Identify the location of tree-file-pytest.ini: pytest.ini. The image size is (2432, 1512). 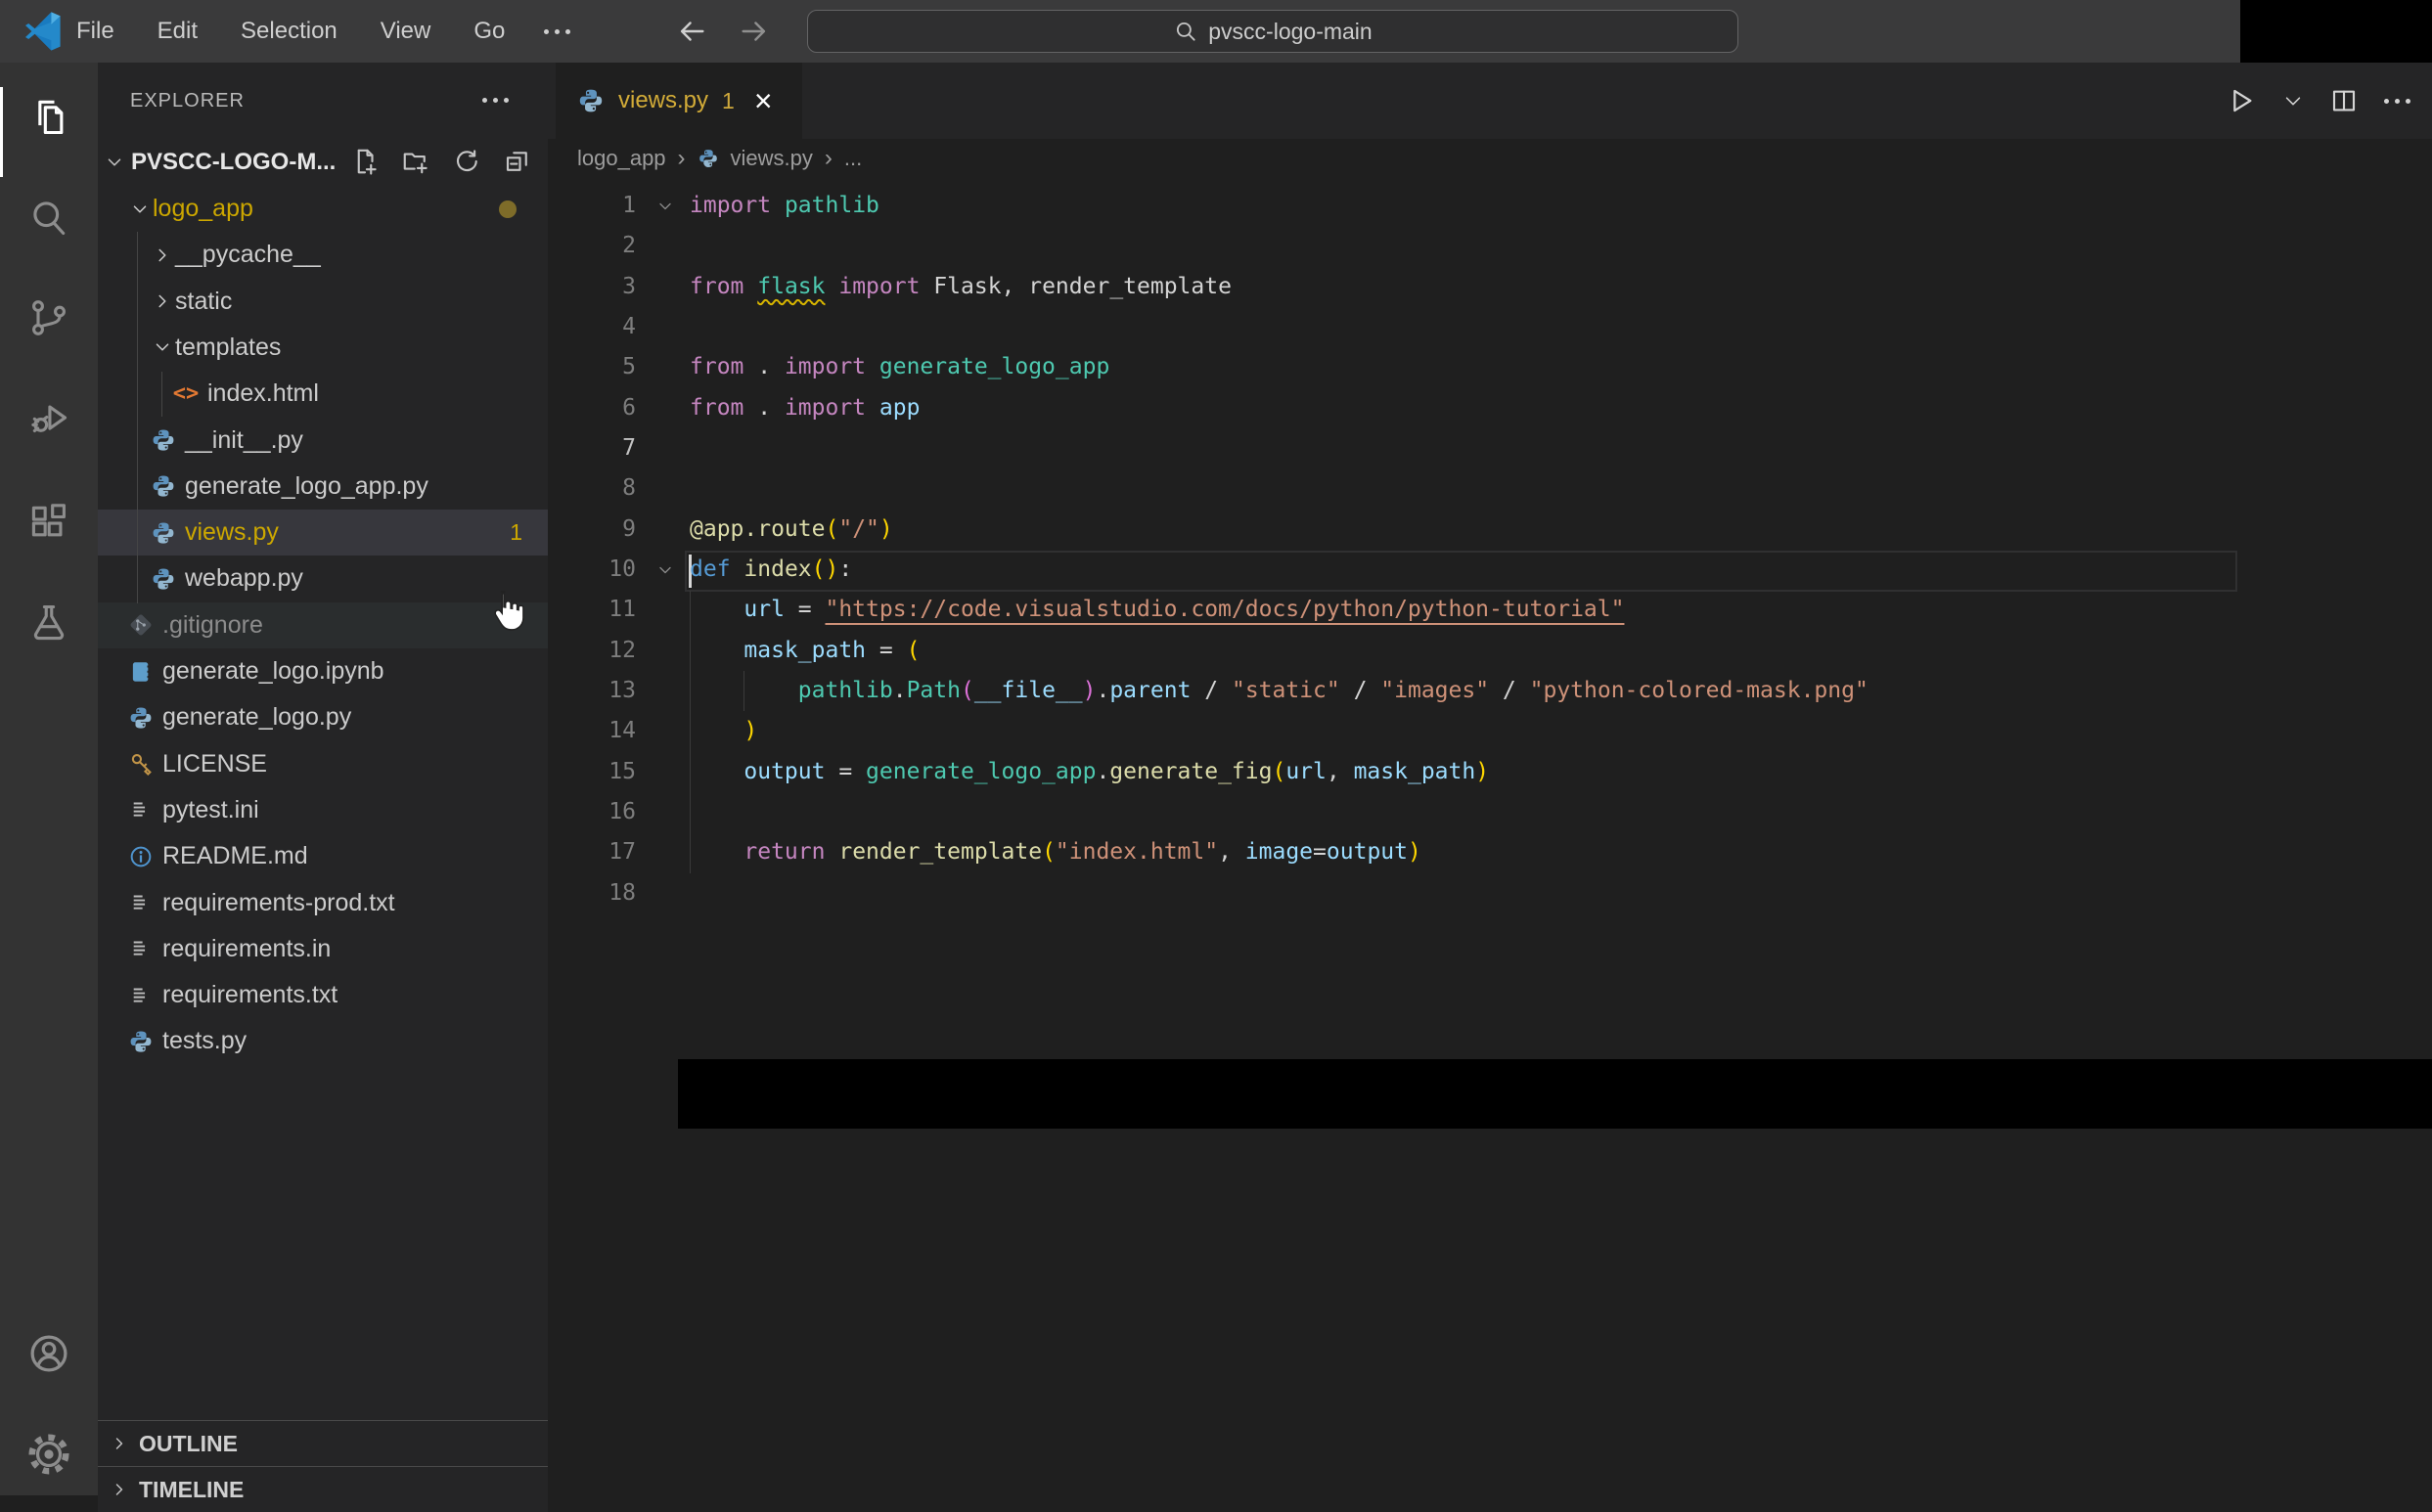
(323, 810).